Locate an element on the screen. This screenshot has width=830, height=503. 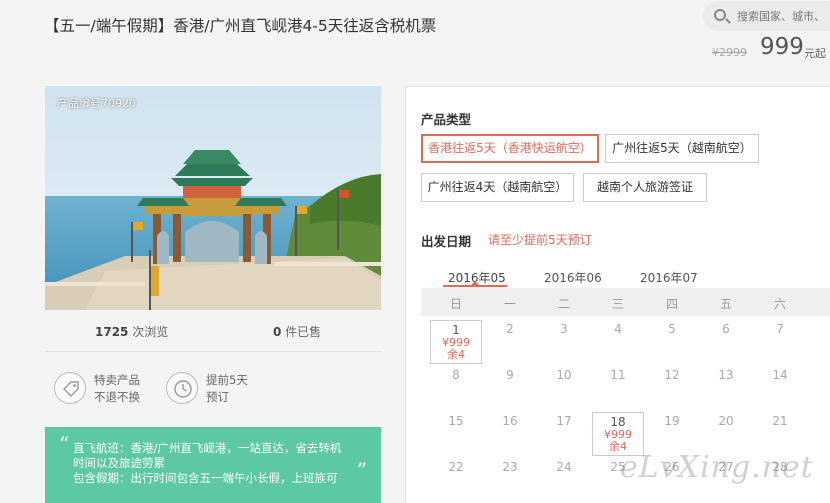
calendar-day: 5 is located at coordinates (672, 329).